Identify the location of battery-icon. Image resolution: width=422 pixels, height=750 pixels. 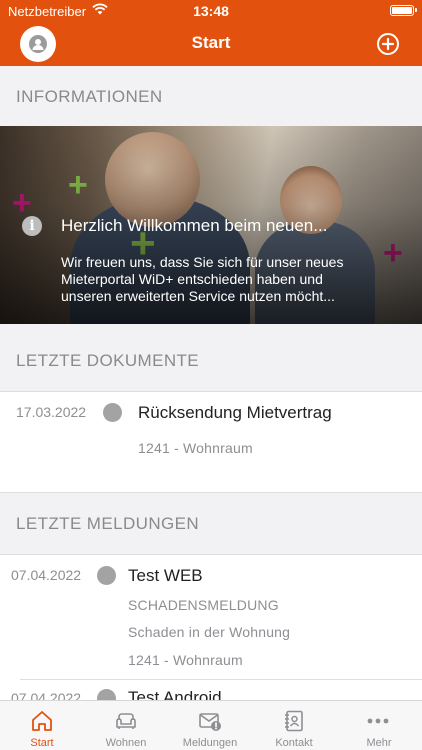
(403, 10).